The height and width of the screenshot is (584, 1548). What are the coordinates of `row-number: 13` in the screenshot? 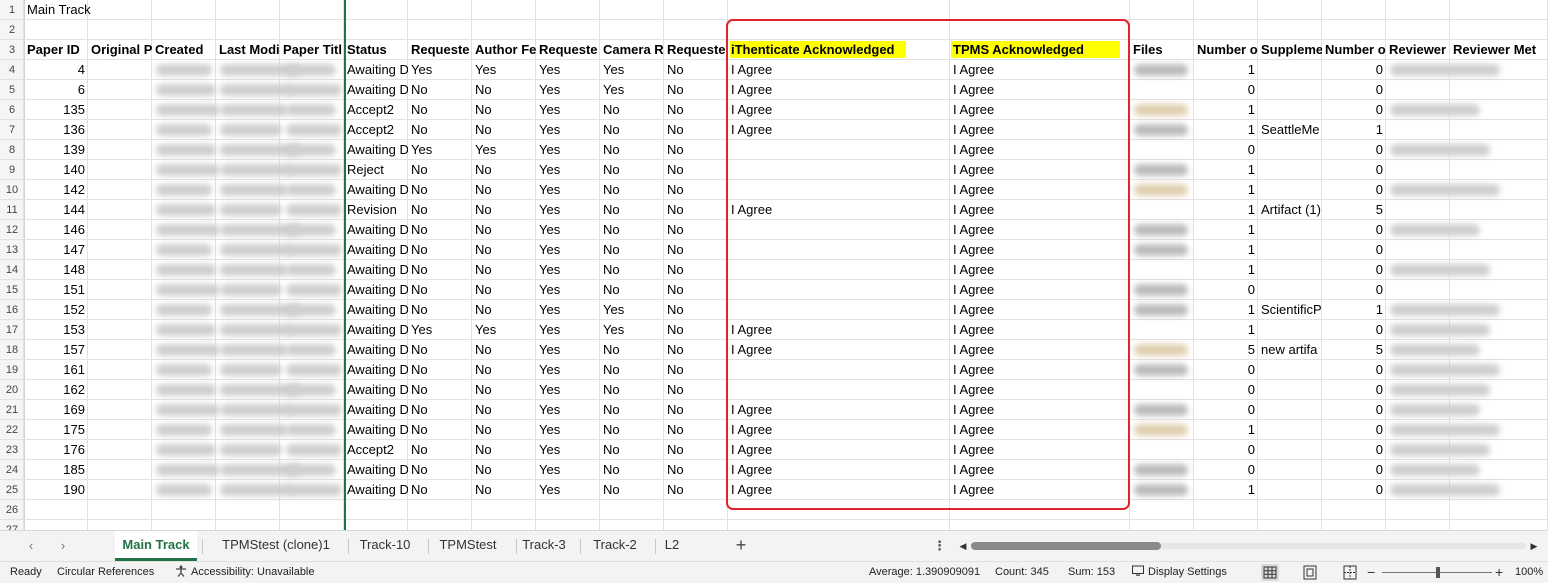 It's located at (12, 250).